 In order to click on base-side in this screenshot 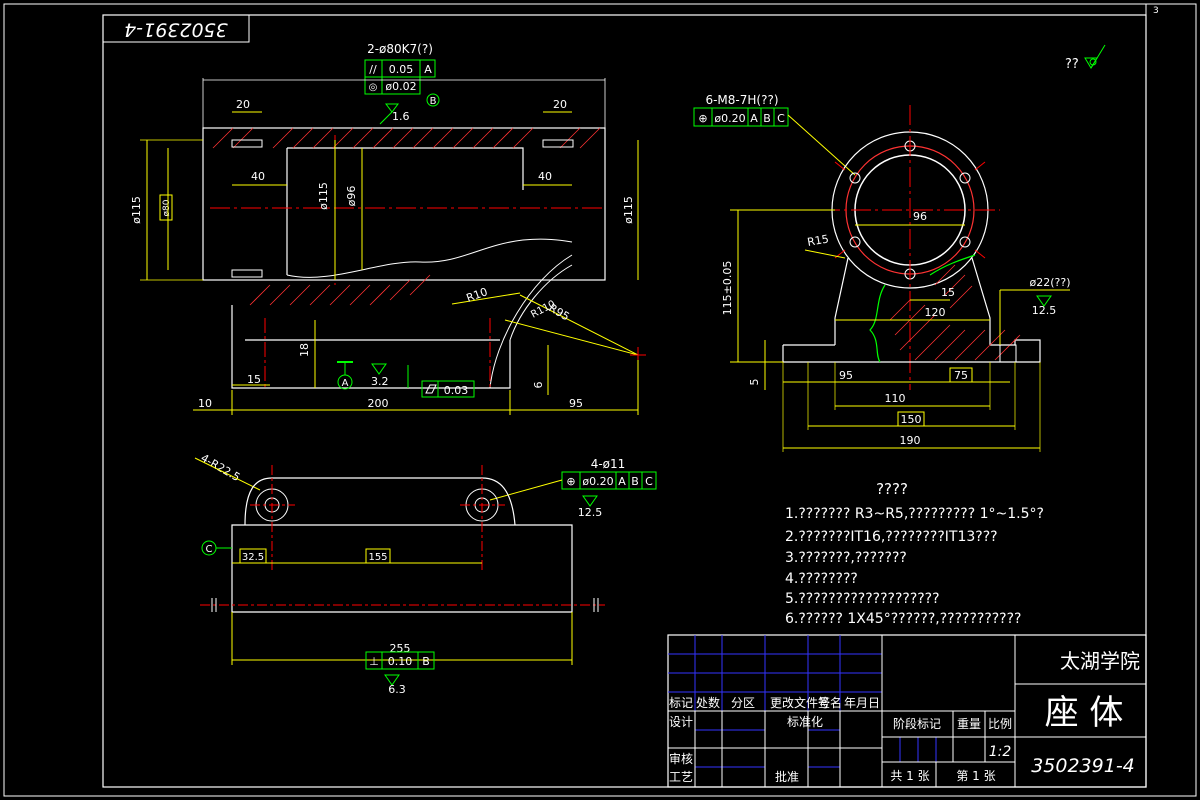, I will do `click(911, 351)`.